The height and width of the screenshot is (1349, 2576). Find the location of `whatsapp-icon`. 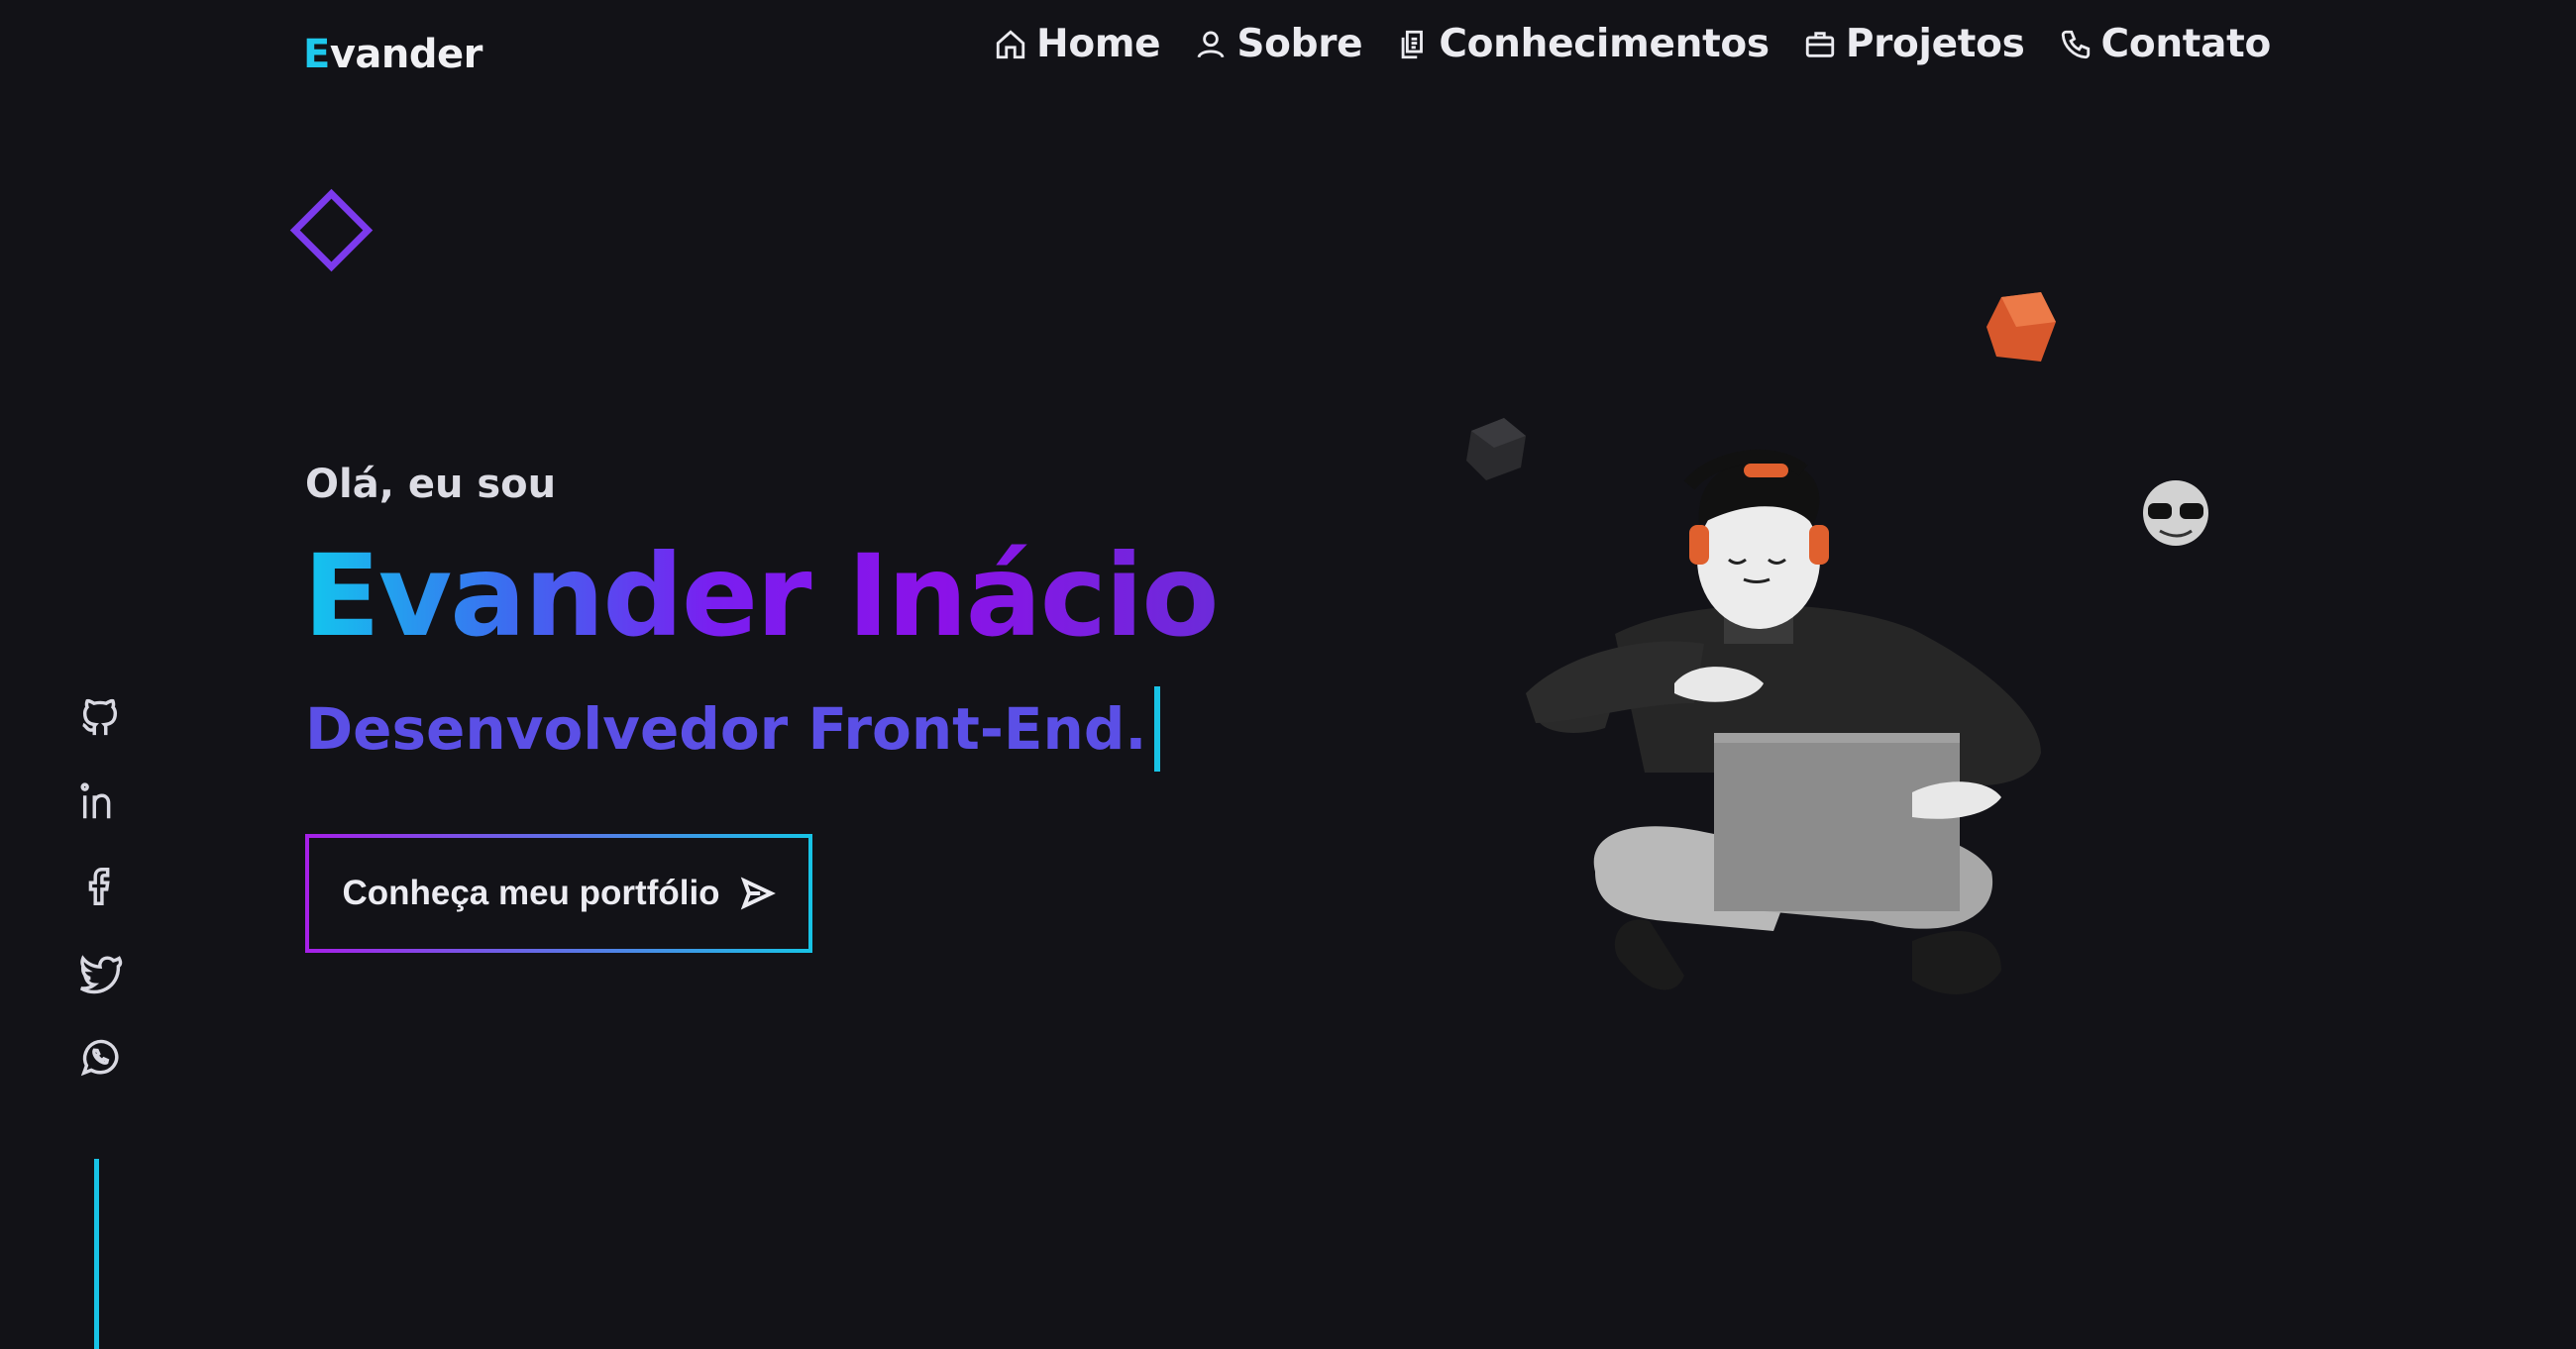

whatsapp-icon is located at coordinates (100, 1058).